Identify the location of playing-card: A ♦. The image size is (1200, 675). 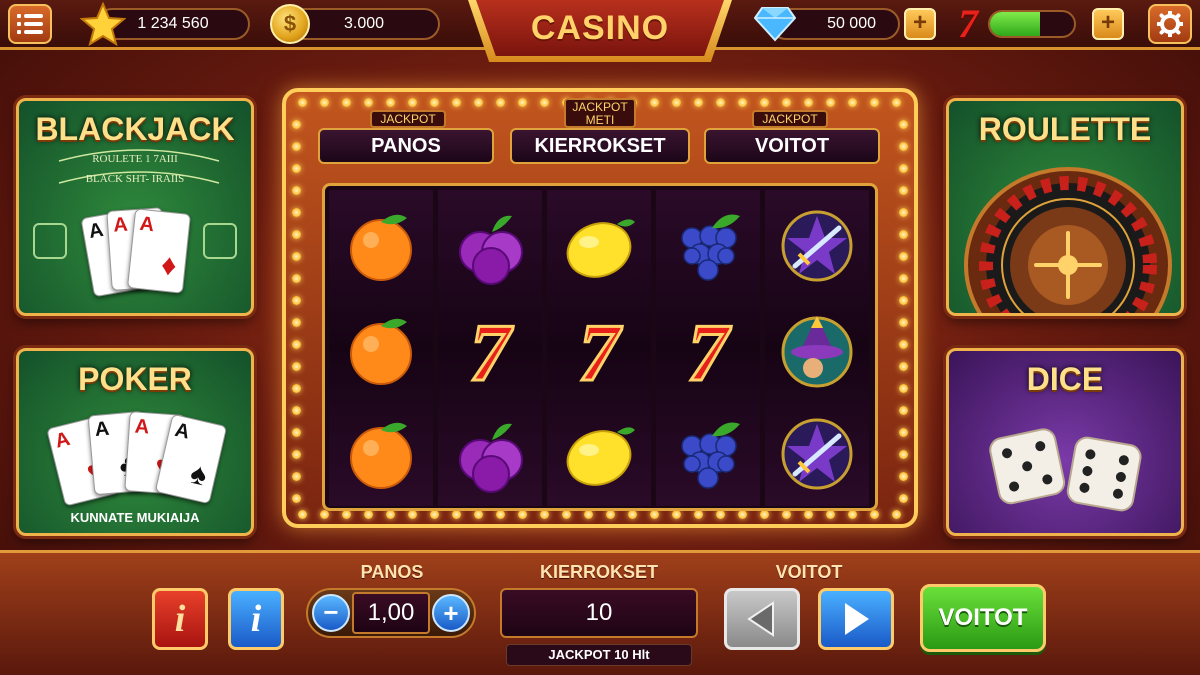
(159, 251).